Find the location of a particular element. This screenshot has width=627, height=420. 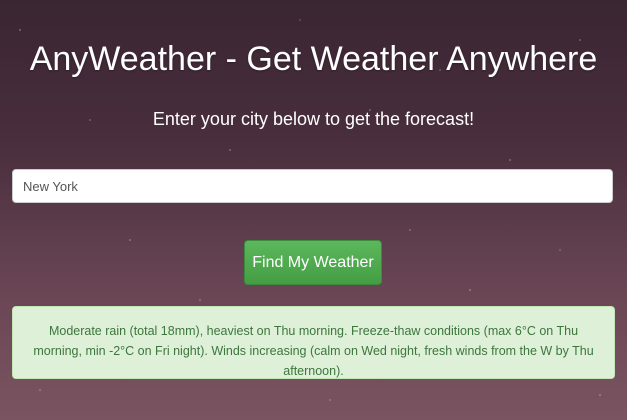

city-input is located at coordinates (312, 186).